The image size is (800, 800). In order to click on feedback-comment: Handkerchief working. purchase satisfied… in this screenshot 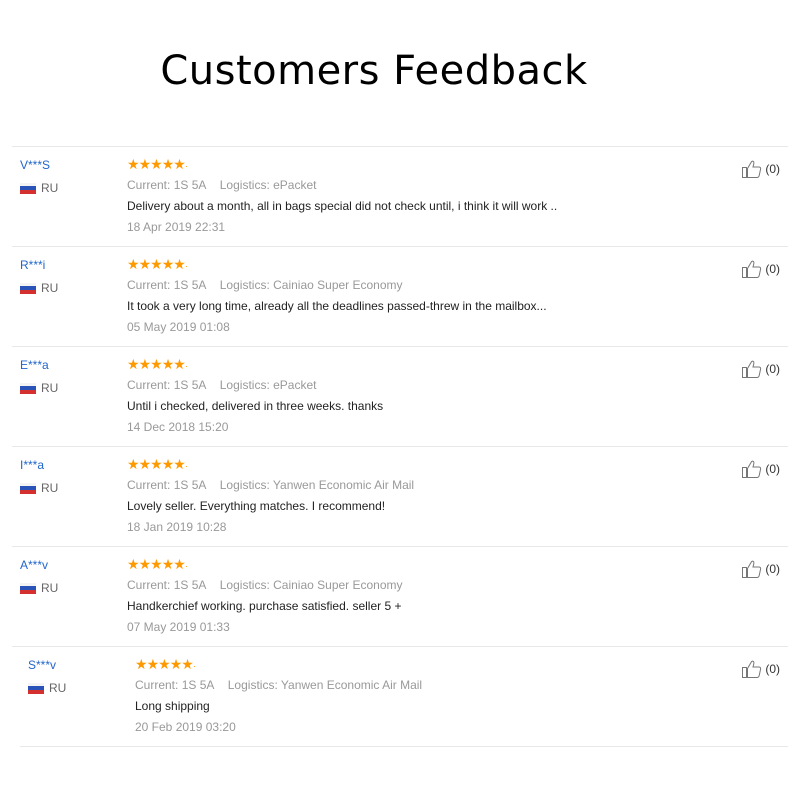, I will do `click(264, 606)`.